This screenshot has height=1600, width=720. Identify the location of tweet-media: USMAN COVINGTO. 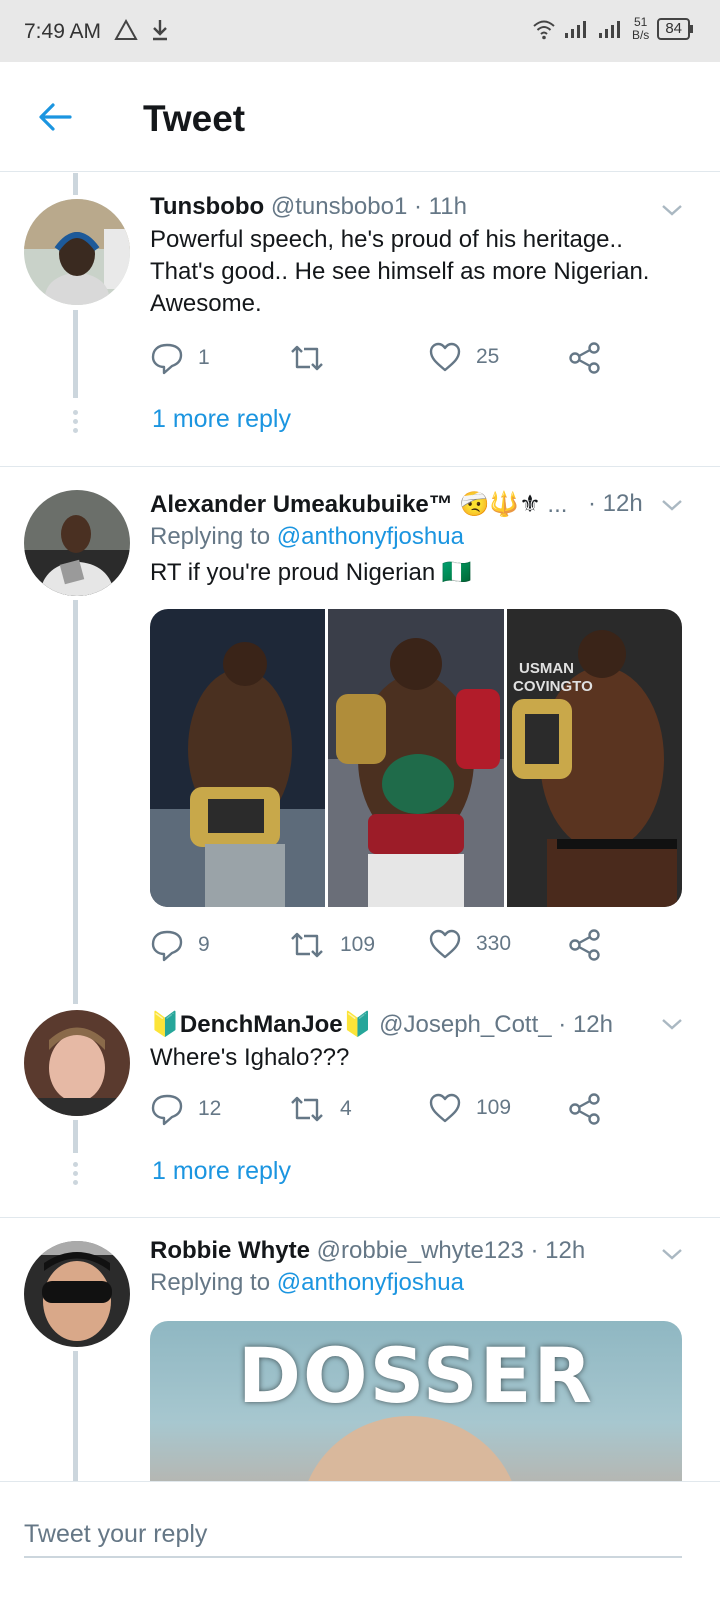
(416, 758).